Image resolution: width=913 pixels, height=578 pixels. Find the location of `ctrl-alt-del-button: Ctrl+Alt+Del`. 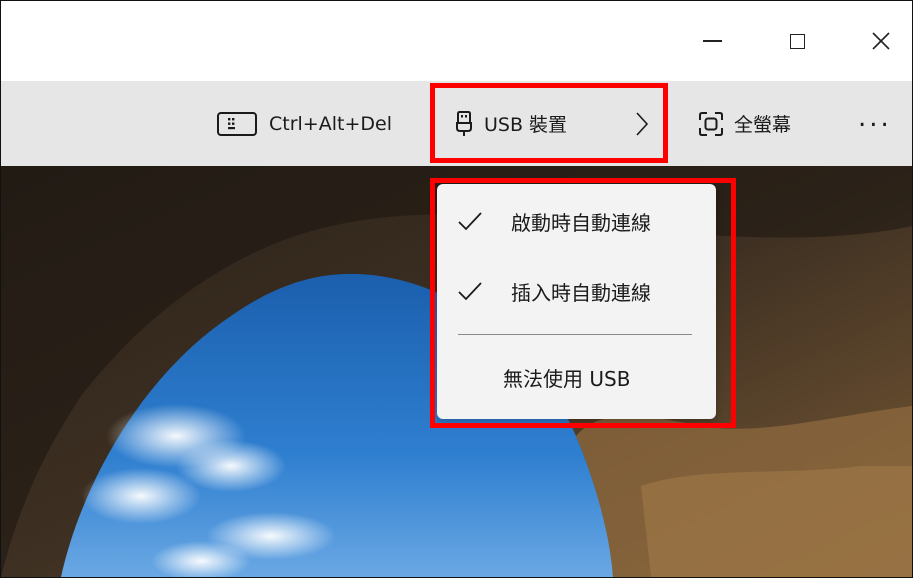

ctrl-alt-del-button: Ctrl+Alt+Del is located at coordinates (304, 123).